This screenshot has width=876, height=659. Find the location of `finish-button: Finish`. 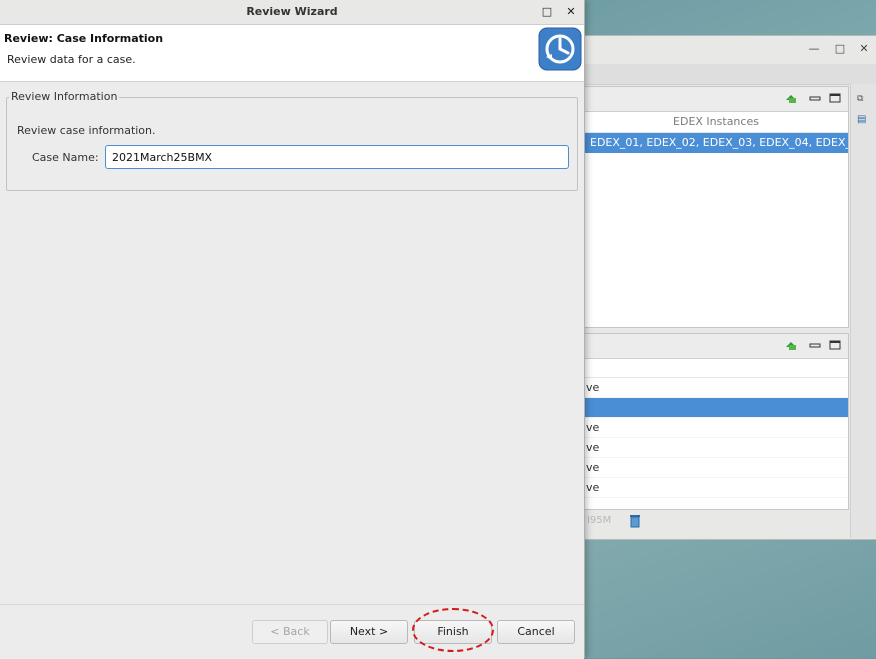

finish-button: Finish is located at coordinates (453, 632).